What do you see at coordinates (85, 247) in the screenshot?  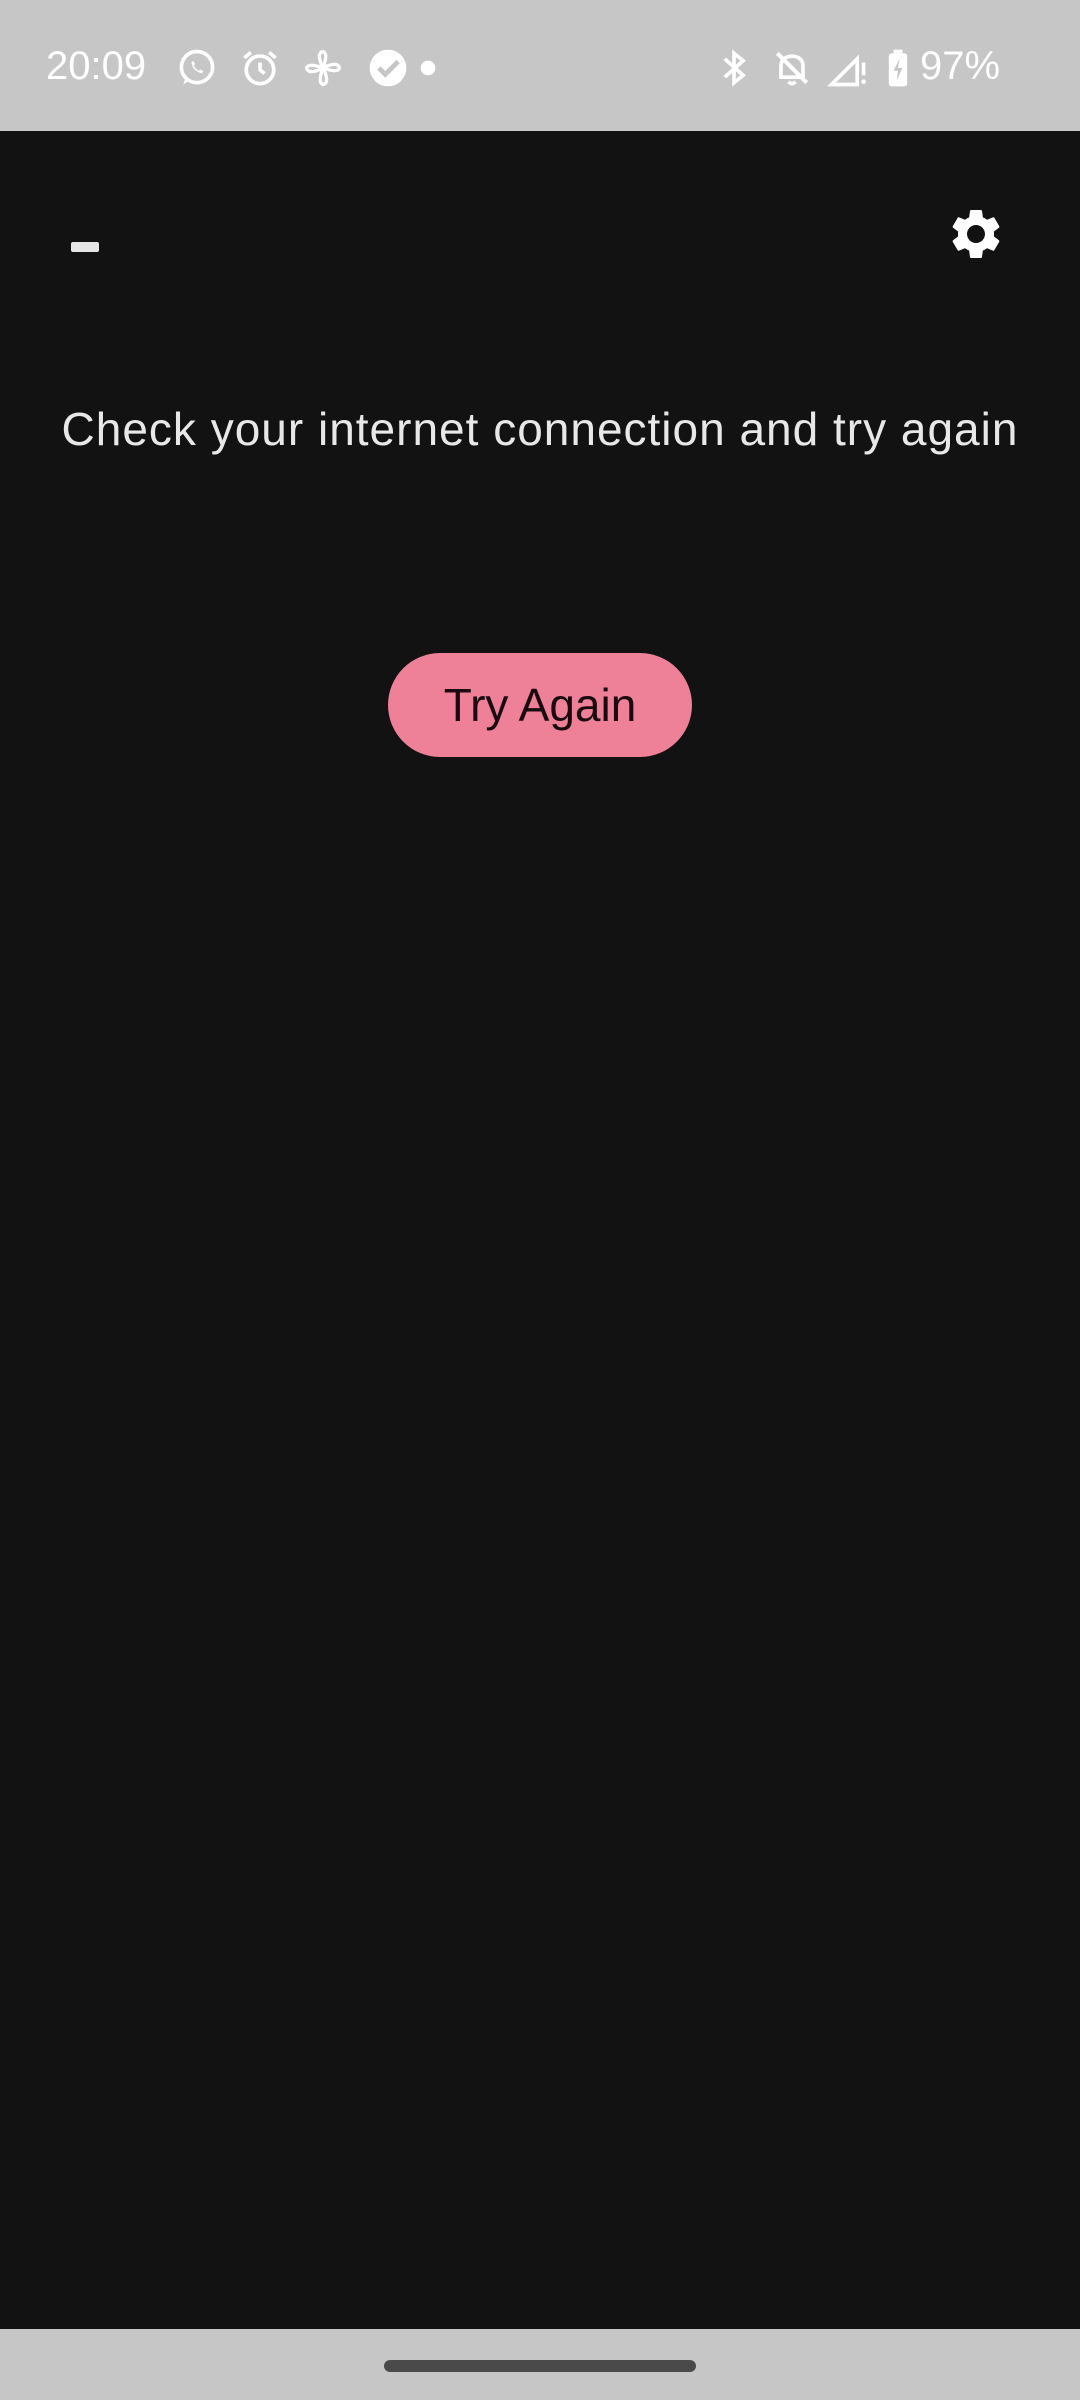 I see `minus-icon` at bounding box center [85, 247].